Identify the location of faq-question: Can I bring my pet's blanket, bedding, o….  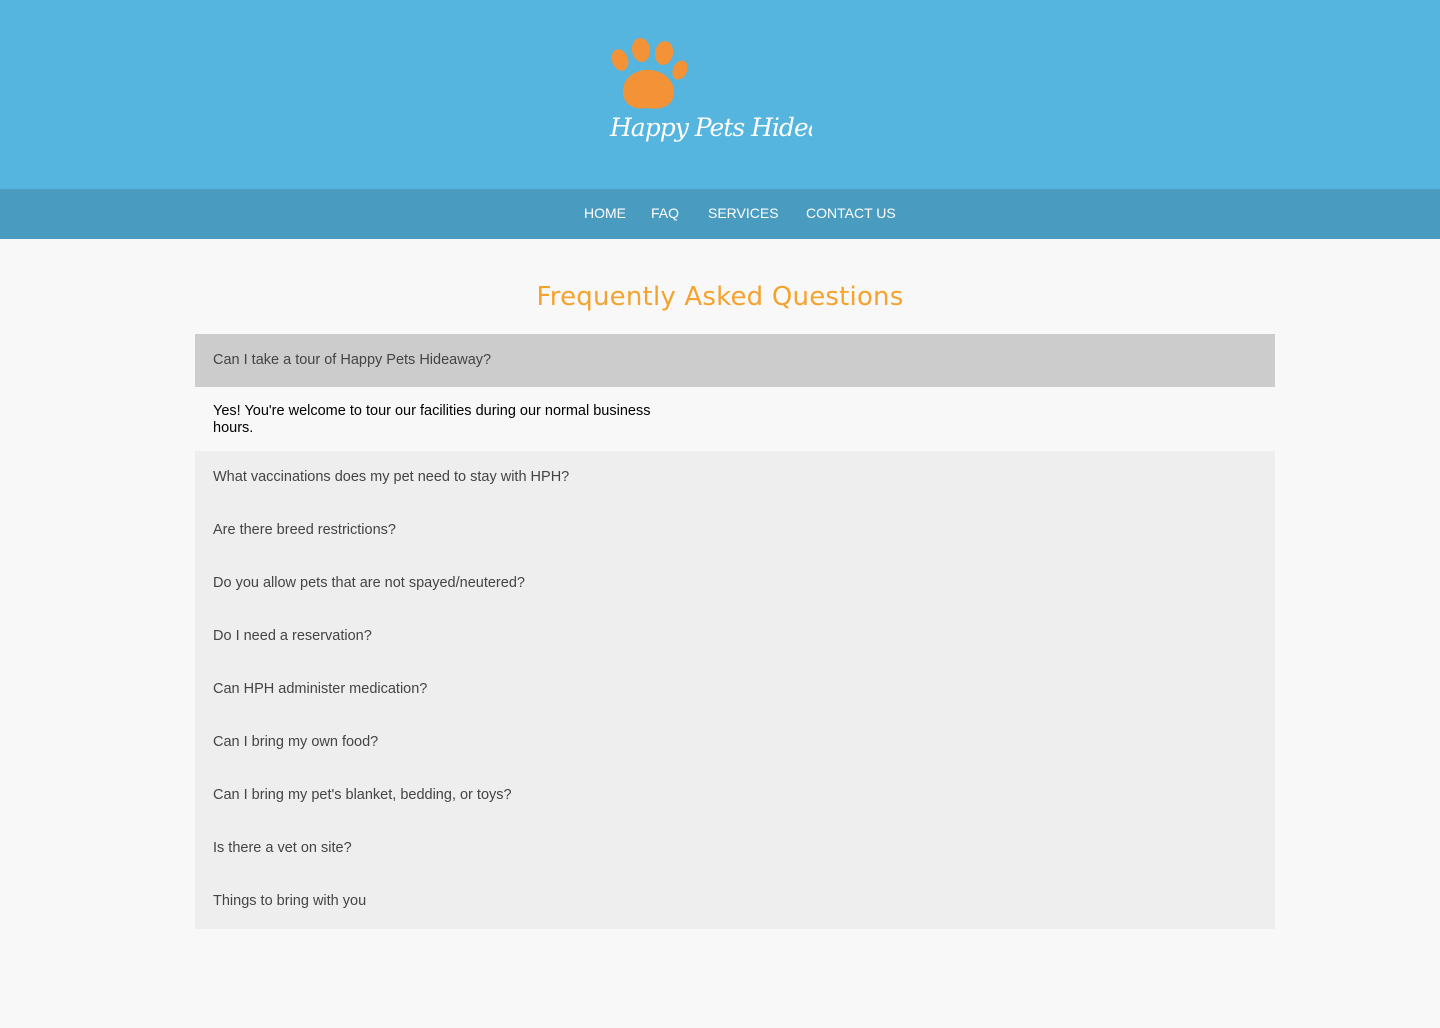
(735, 795).